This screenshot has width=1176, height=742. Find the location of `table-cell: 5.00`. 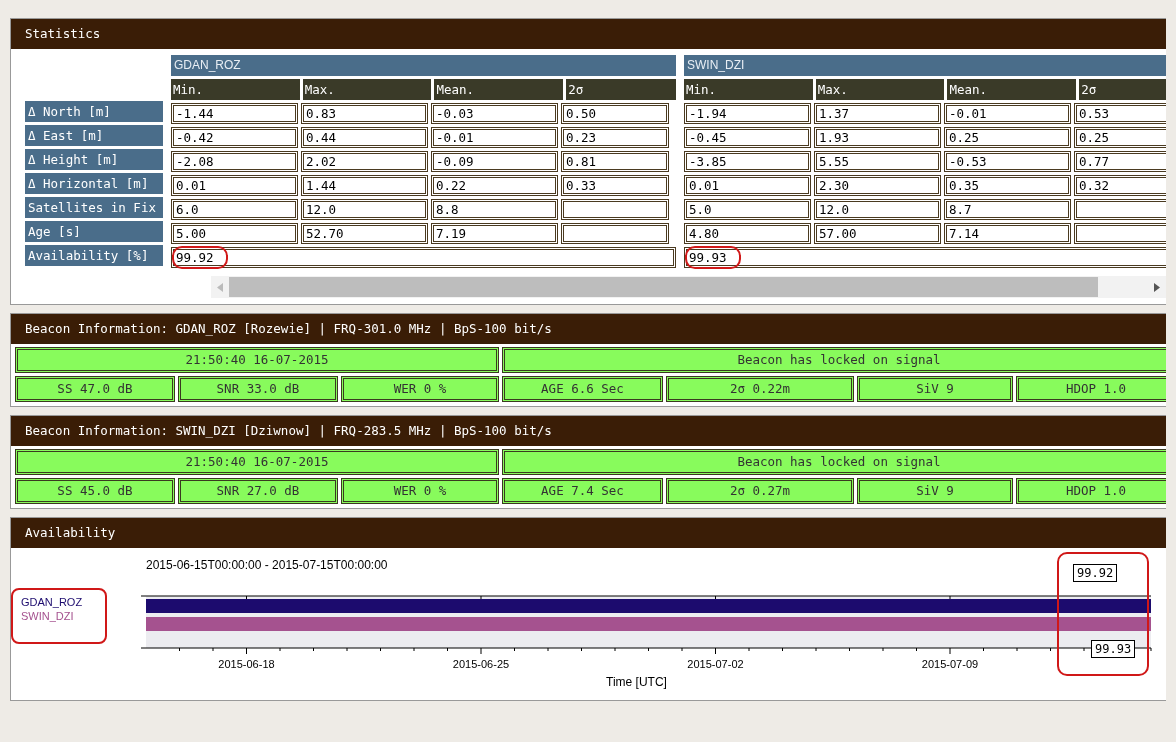

table-cell: 5.00 is located at coordinates (234, 233).